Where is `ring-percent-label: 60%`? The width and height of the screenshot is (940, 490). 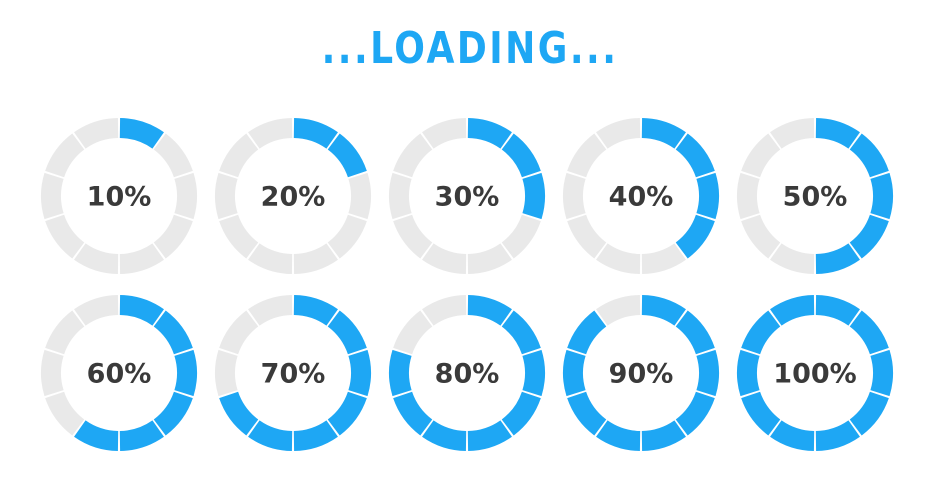 ring-percent-label: 60% is located at coordinates (119, 374).